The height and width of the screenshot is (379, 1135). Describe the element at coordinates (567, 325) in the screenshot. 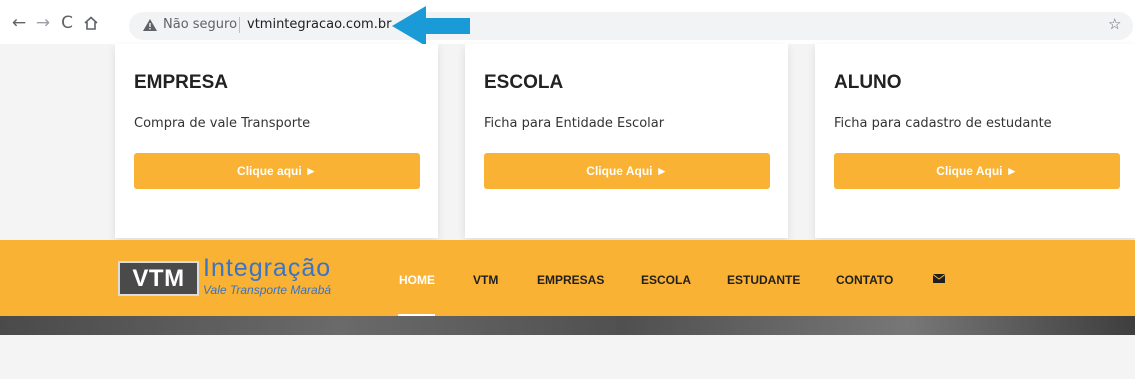

I see `hero-image` at that location.